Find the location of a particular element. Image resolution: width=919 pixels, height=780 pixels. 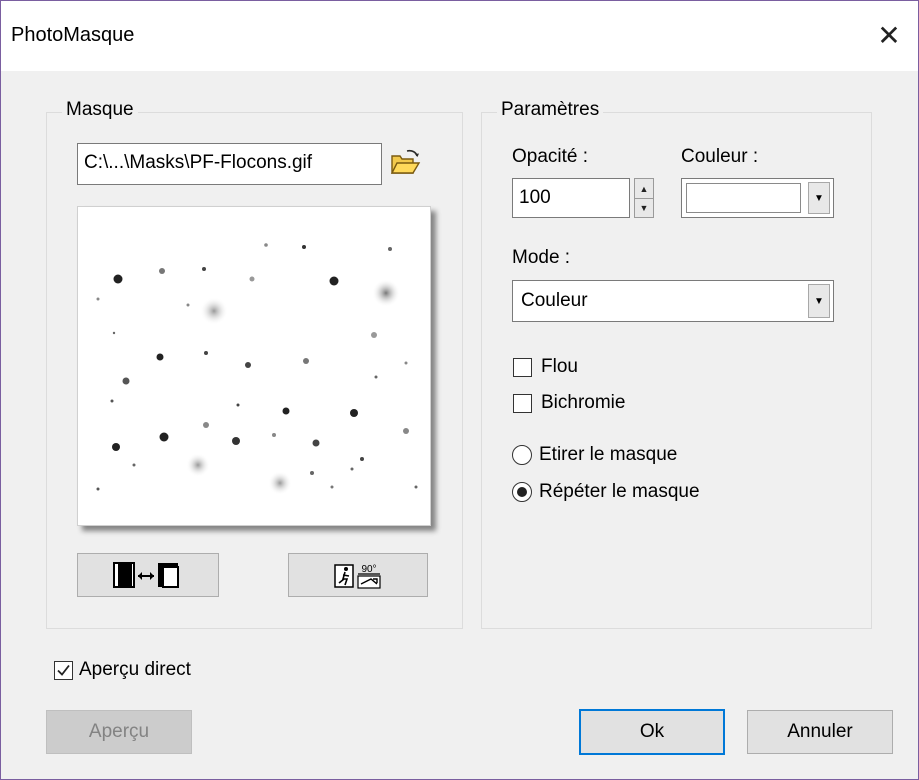

ok-button: Ok is located at coordinates (652, 732).